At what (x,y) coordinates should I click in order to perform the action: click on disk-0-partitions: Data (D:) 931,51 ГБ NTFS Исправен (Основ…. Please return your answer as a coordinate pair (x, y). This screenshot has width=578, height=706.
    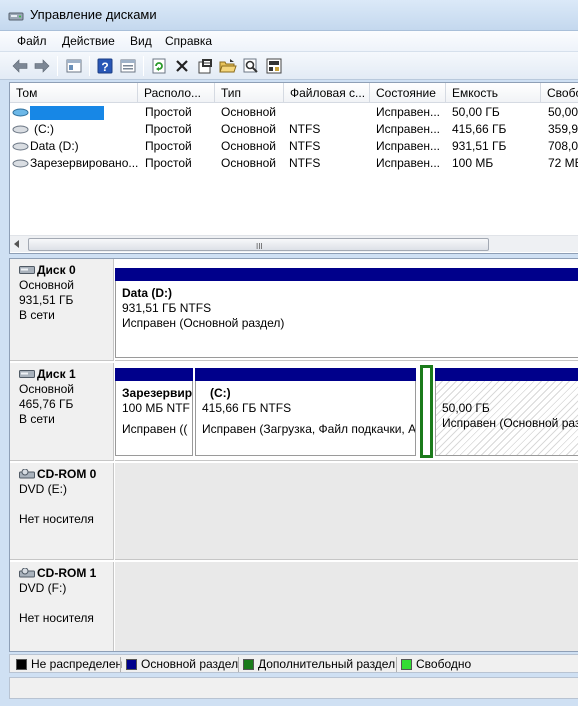
    Looking at the image, I should click on (346, 310).